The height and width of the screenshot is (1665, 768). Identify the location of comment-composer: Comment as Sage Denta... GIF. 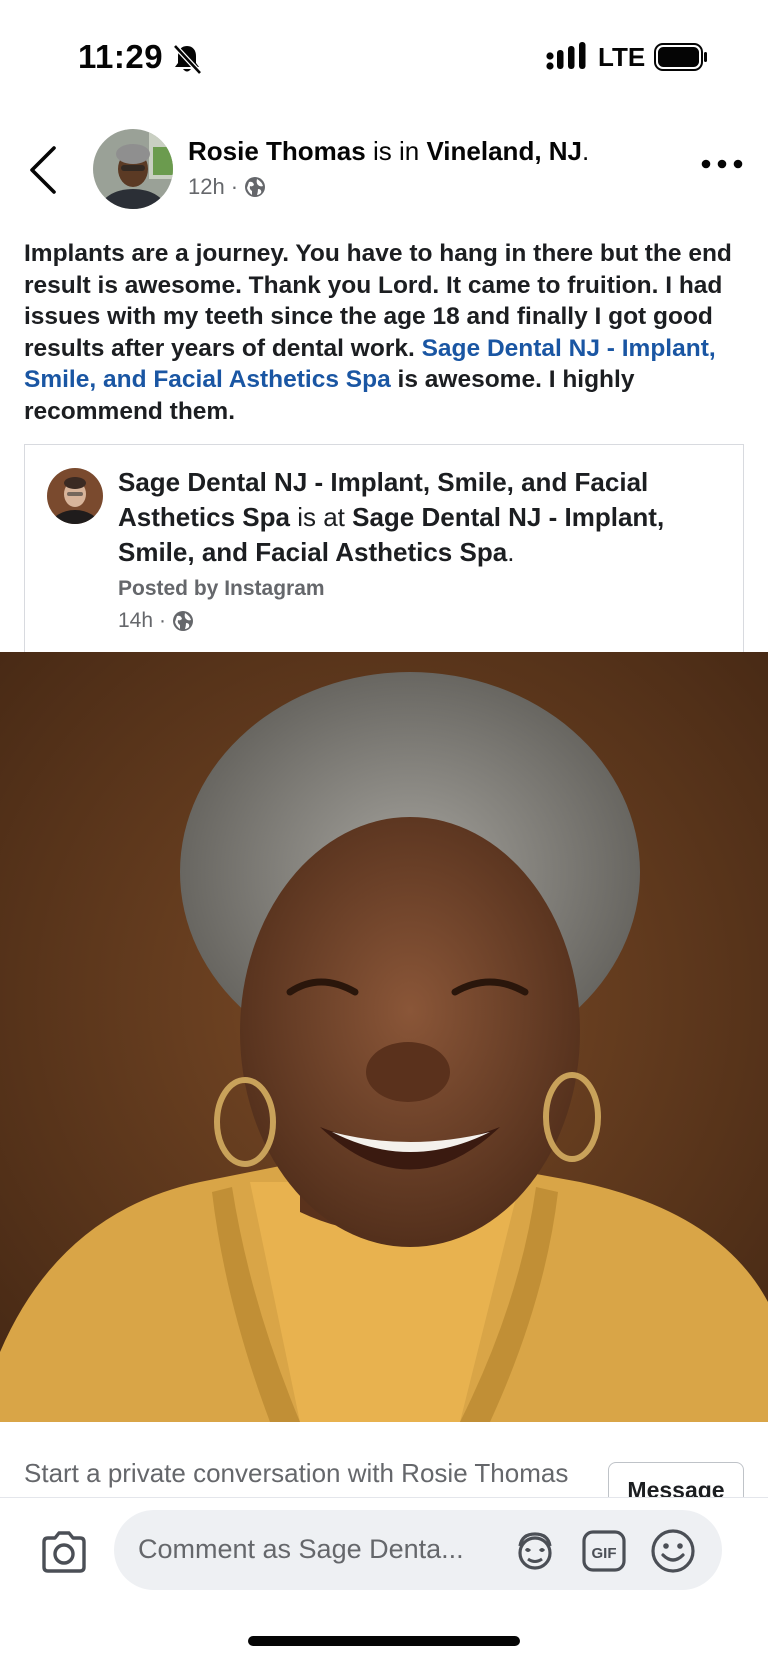
(384, 1581).